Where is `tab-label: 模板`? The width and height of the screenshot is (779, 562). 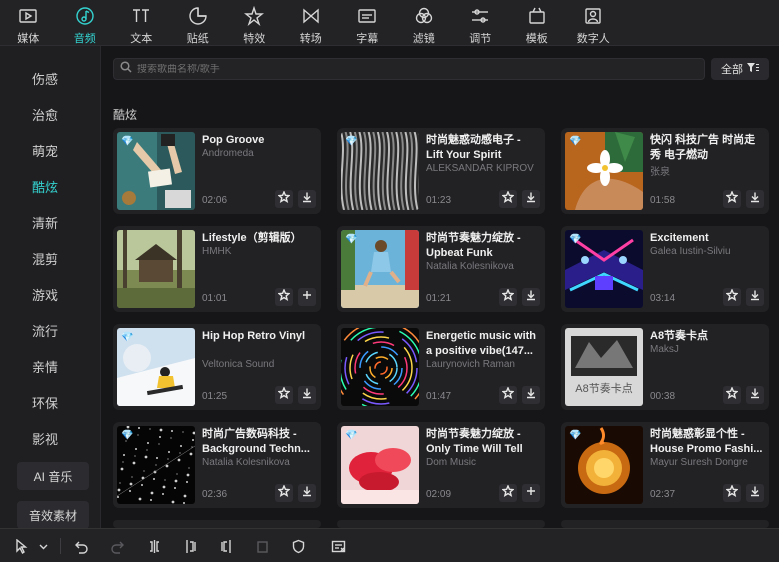
tab-label: 模板 is located at coordinates (536, 39).